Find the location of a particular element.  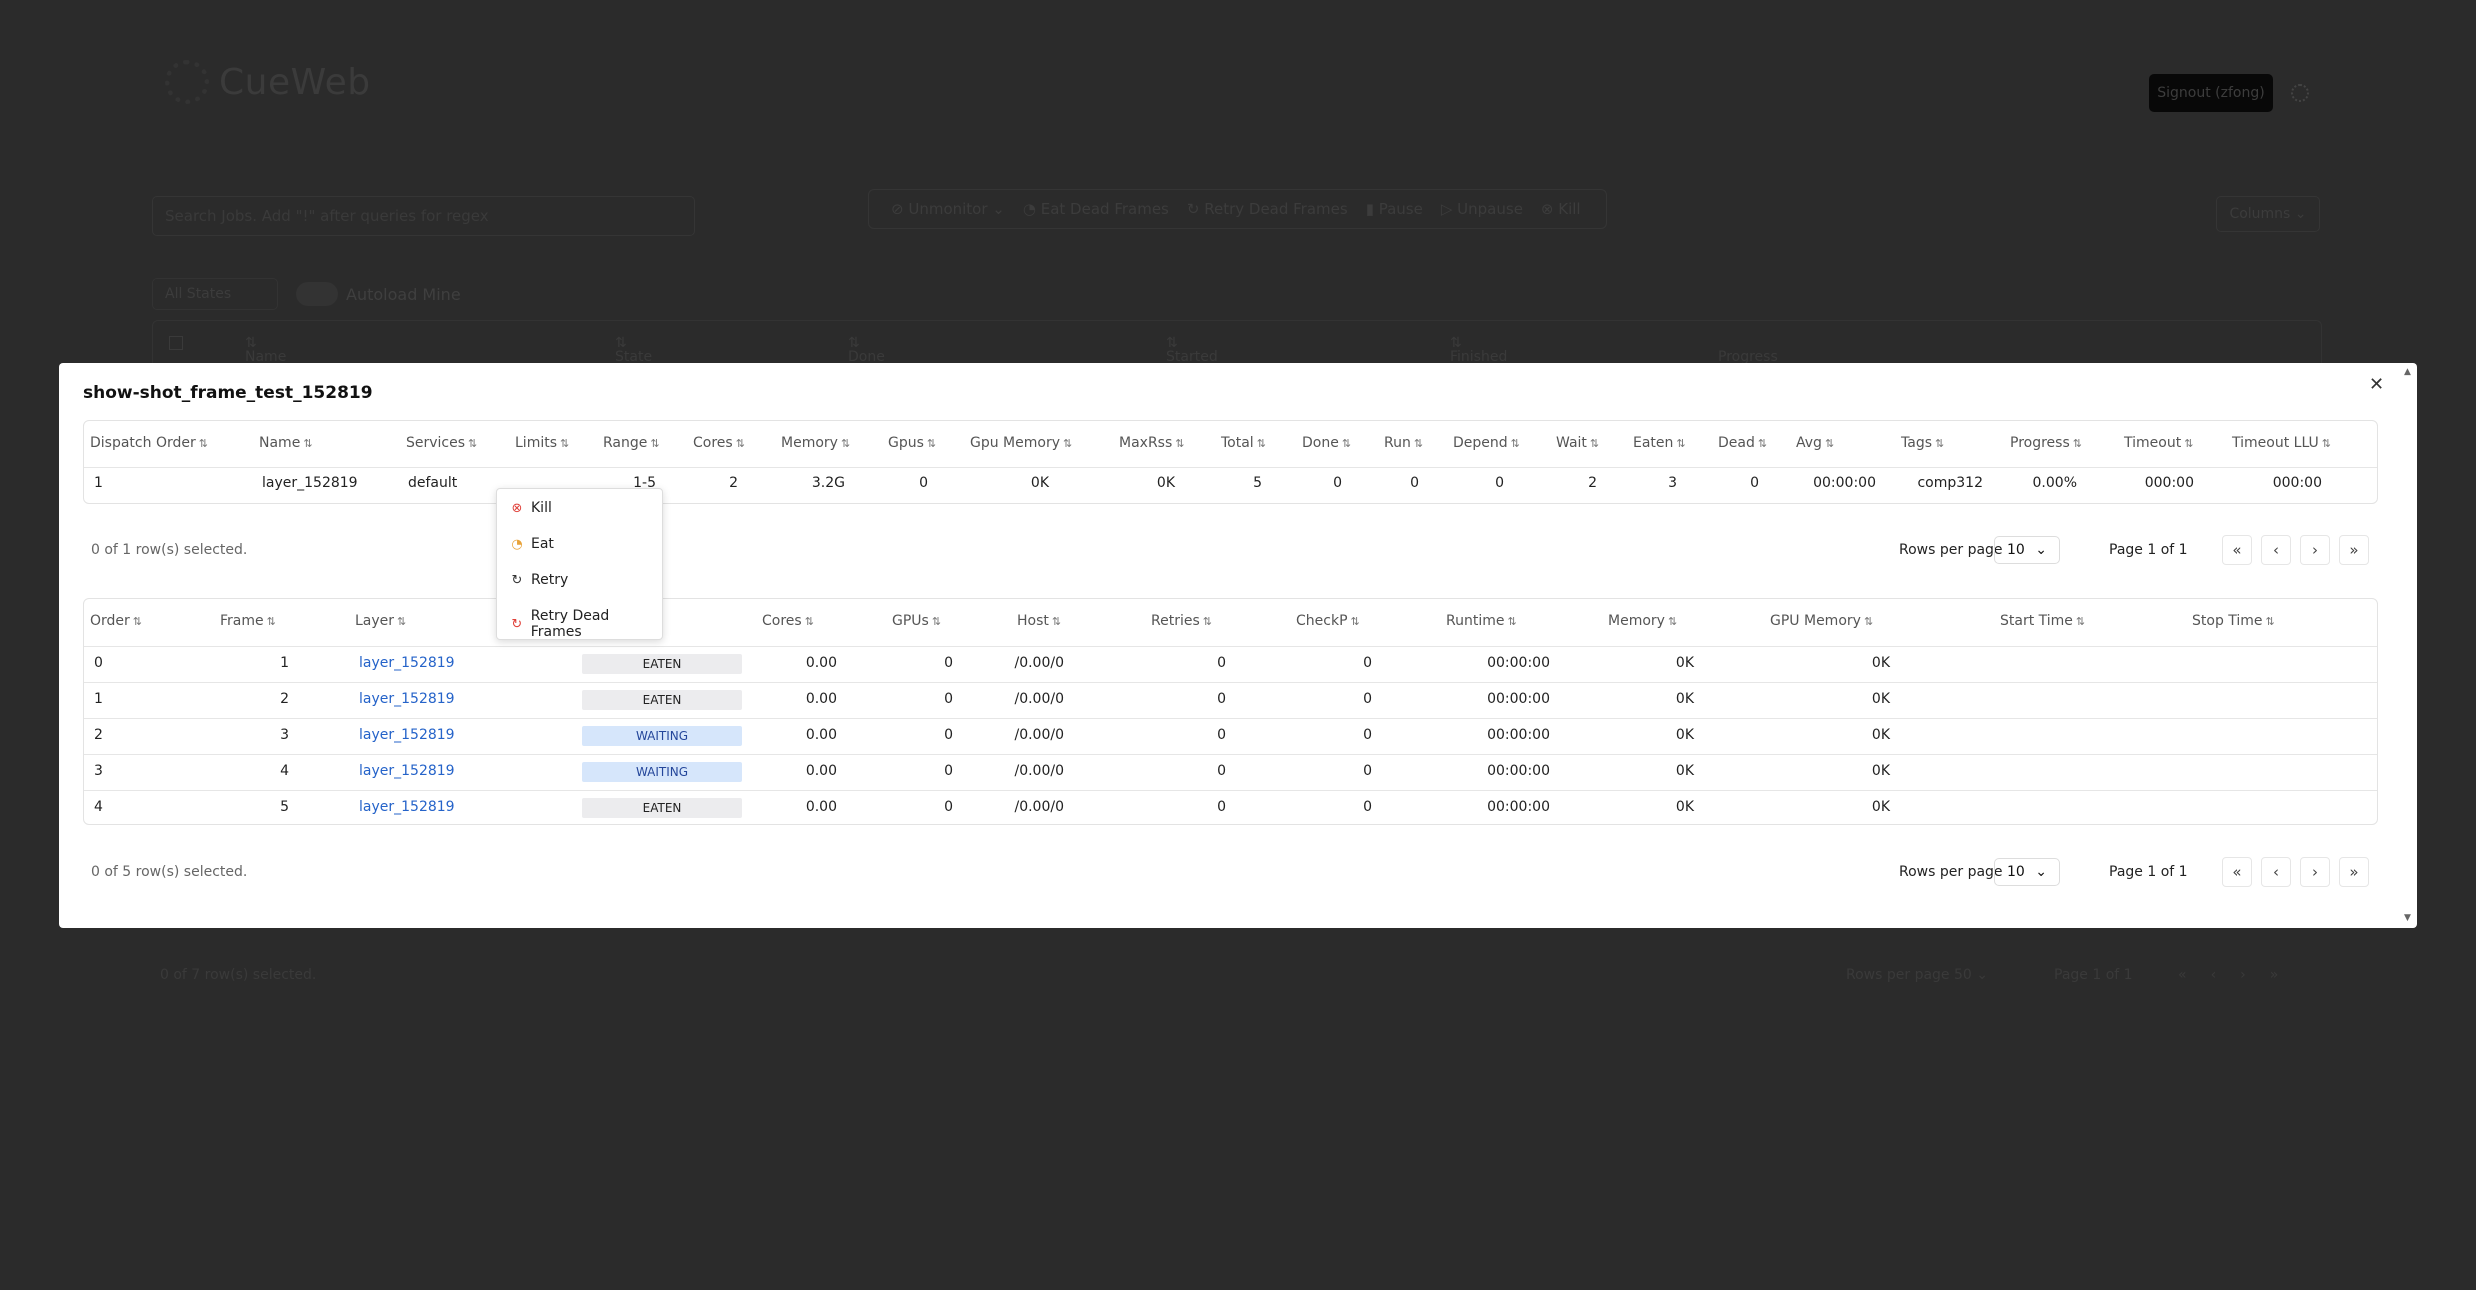

menu-item-eat: ◔ Eat is located at coordinates (532, 544).